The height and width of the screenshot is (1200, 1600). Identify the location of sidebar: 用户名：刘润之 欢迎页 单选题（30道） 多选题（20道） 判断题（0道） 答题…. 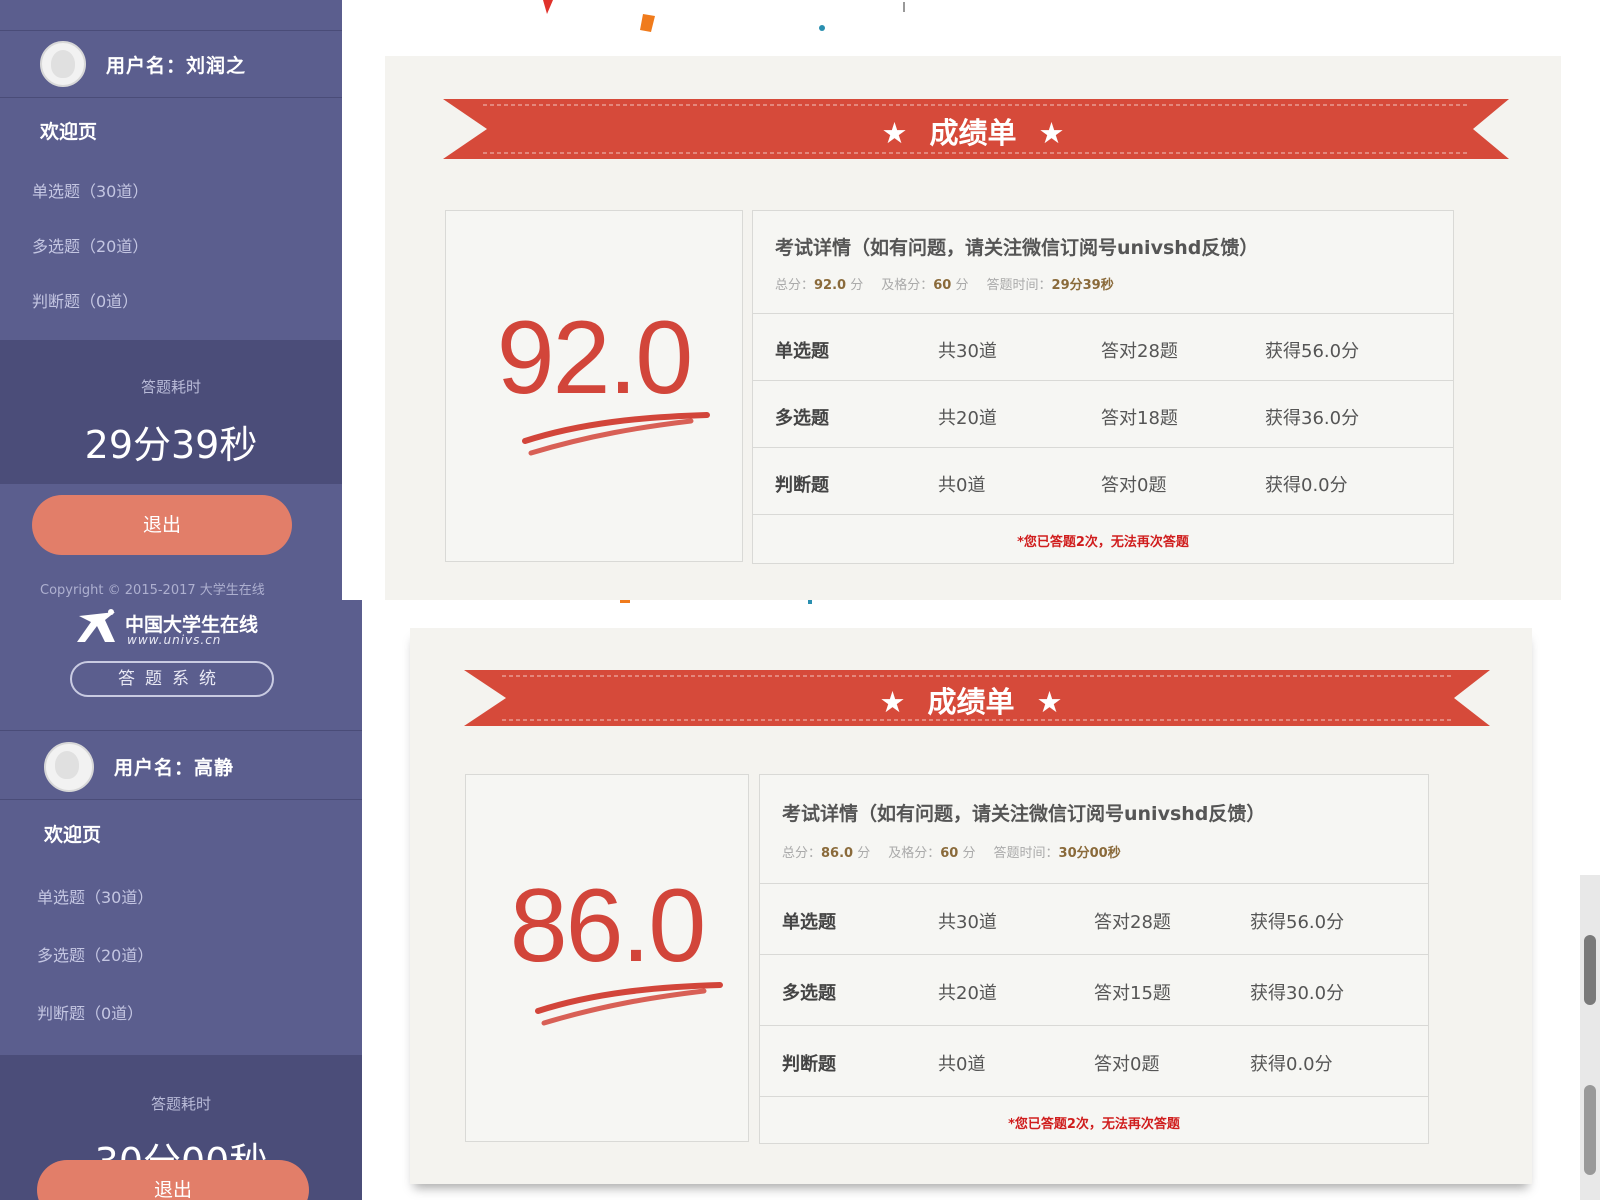
(171, 300).